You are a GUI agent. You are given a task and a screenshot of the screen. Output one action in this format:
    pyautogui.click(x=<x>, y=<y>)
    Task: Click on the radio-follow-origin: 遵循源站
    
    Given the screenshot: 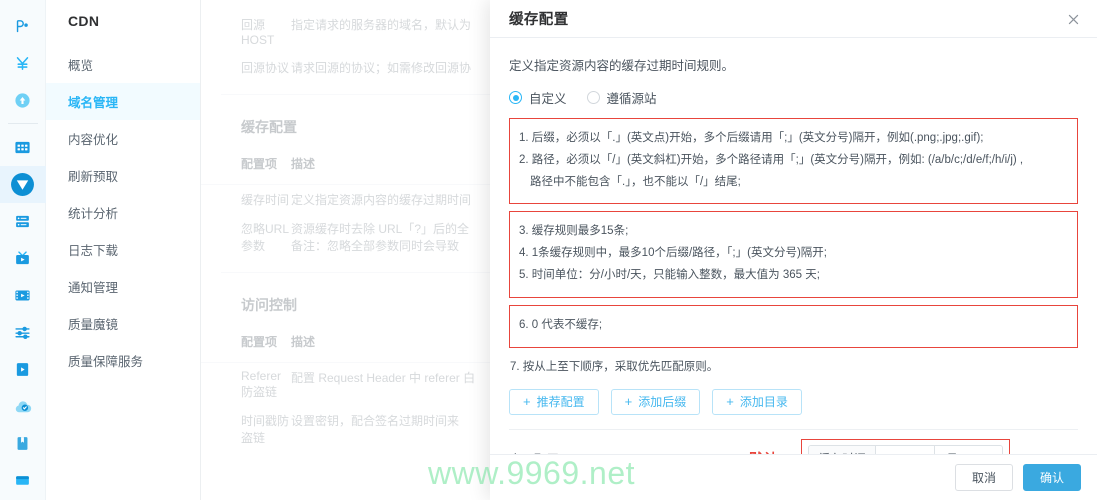 What is the action you would take?
    pyautogui.click(x=621, y=97)
    